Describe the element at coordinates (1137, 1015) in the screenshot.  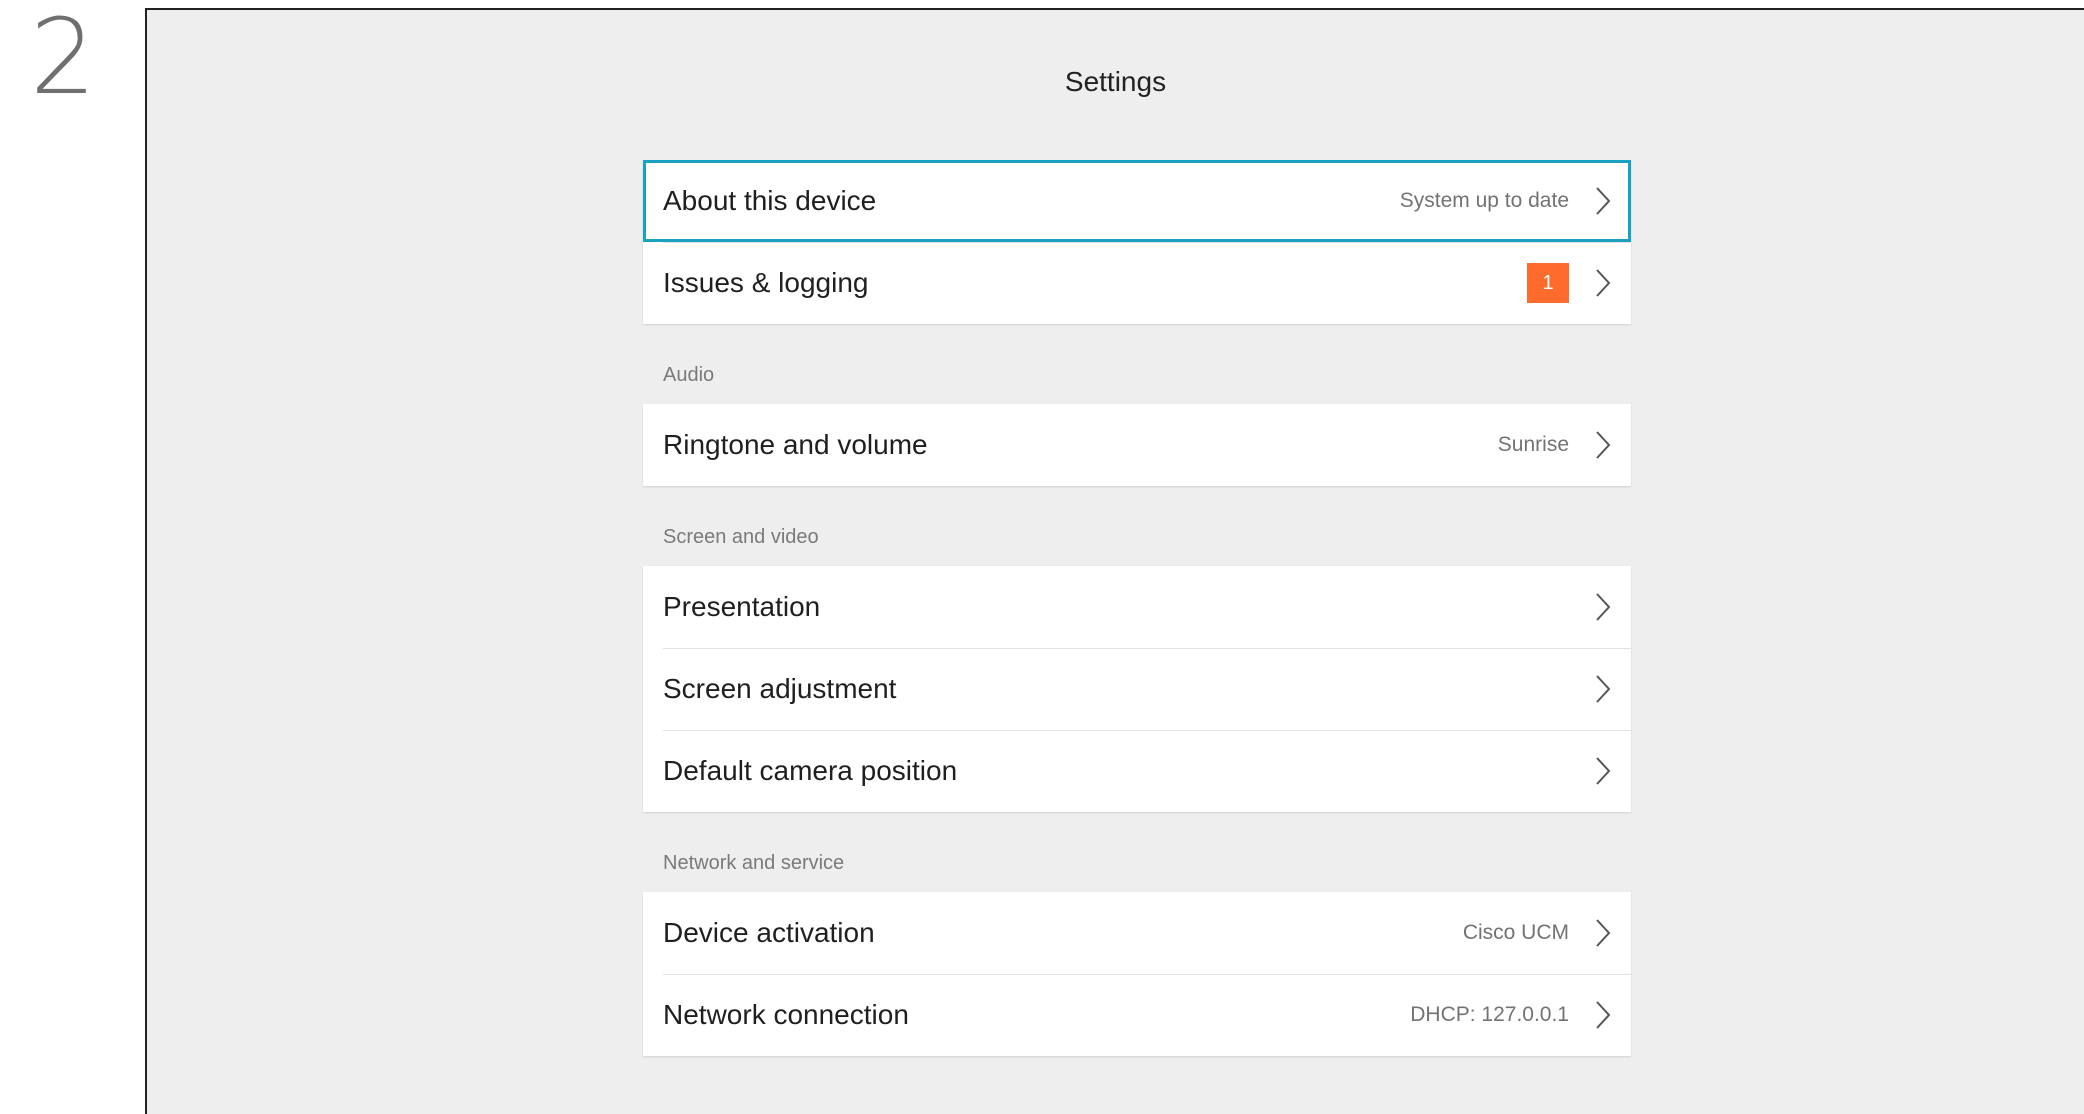
I see `network-connection-item: Network connection DHCP: 127.0.0.1` at that location.